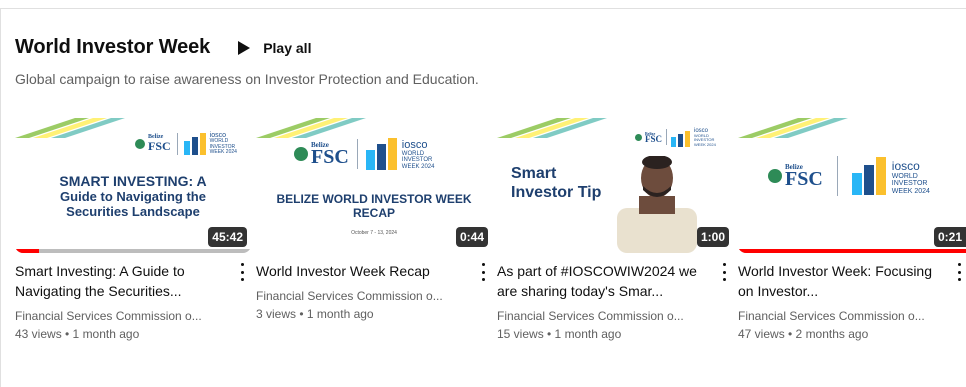 This screenshot has height=387, width=966. I want to click on shelf-left-border, so click(0, 197).